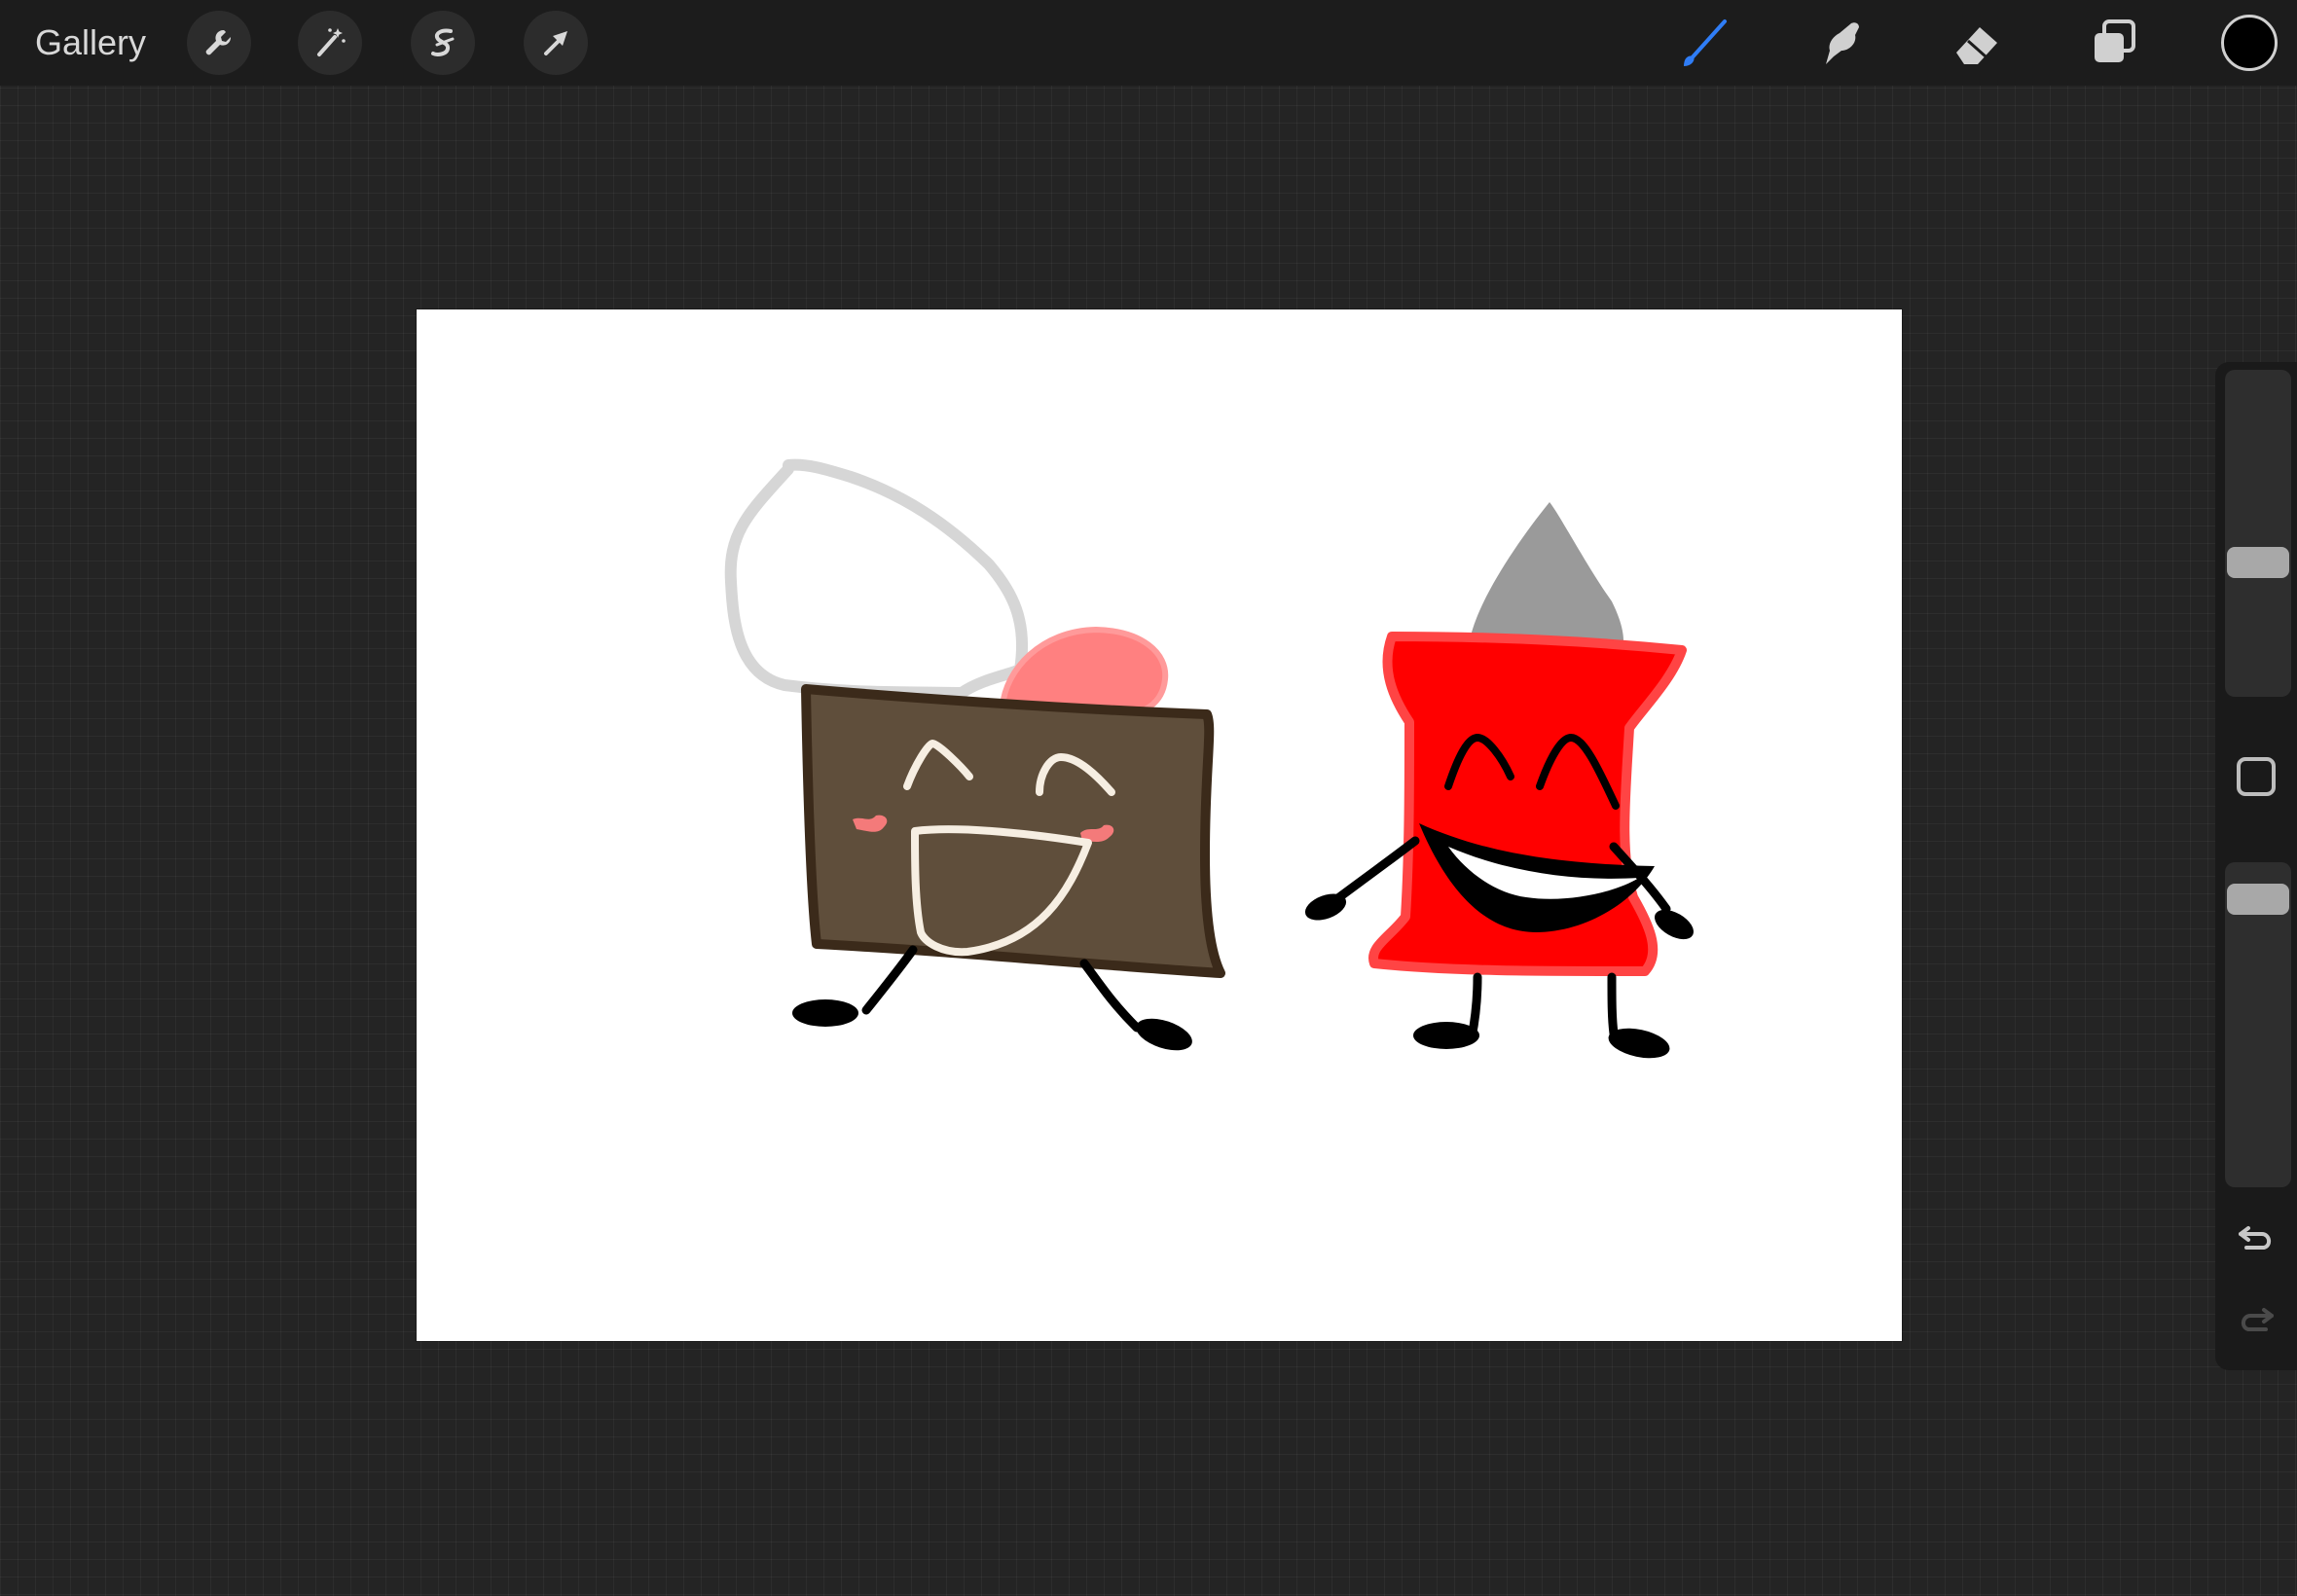 The image size is (2297, 1596). What do you see at coordinates (2258, 562) in the screenshot?
I see `brush-size-thumb` at bounding box center [2258, 562].